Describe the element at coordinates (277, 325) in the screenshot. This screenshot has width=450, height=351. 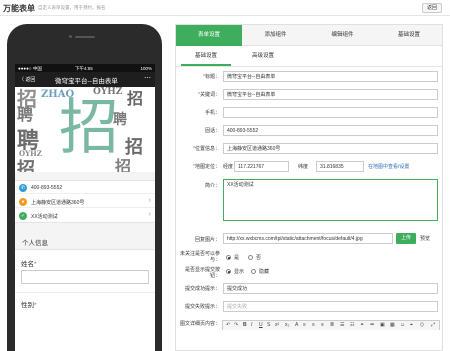
I see `superscript-icon: x²` at that location.